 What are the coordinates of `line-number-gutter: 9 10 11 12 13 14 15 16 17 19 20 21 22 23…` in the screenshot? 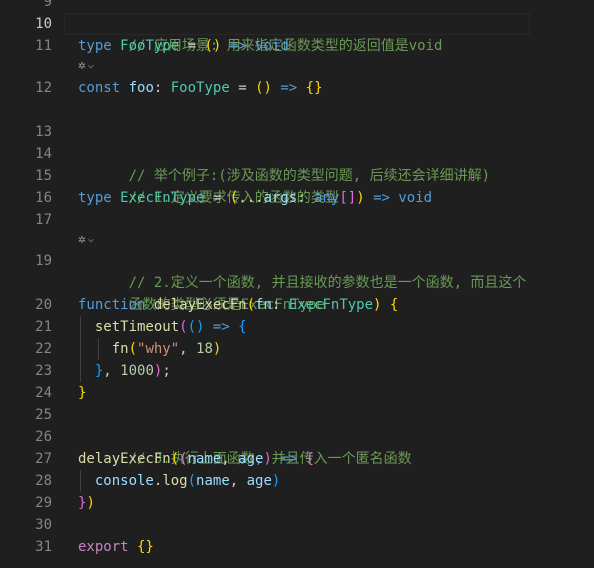 It's located at (32, 284).